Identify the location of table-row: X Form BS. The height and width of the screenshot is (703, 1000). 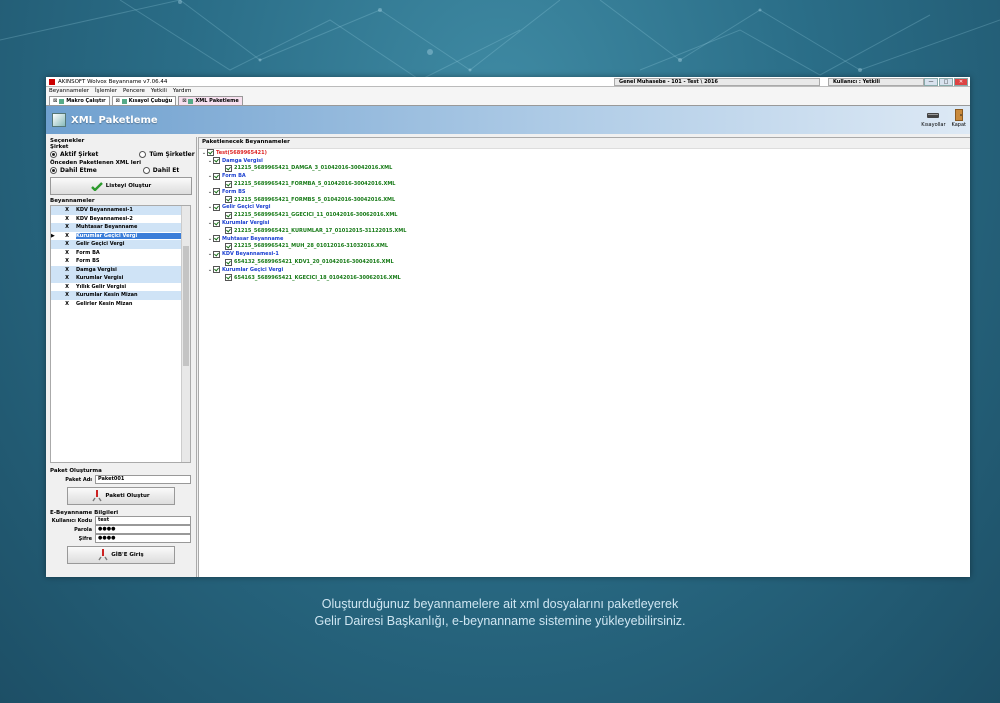
(120, 261).